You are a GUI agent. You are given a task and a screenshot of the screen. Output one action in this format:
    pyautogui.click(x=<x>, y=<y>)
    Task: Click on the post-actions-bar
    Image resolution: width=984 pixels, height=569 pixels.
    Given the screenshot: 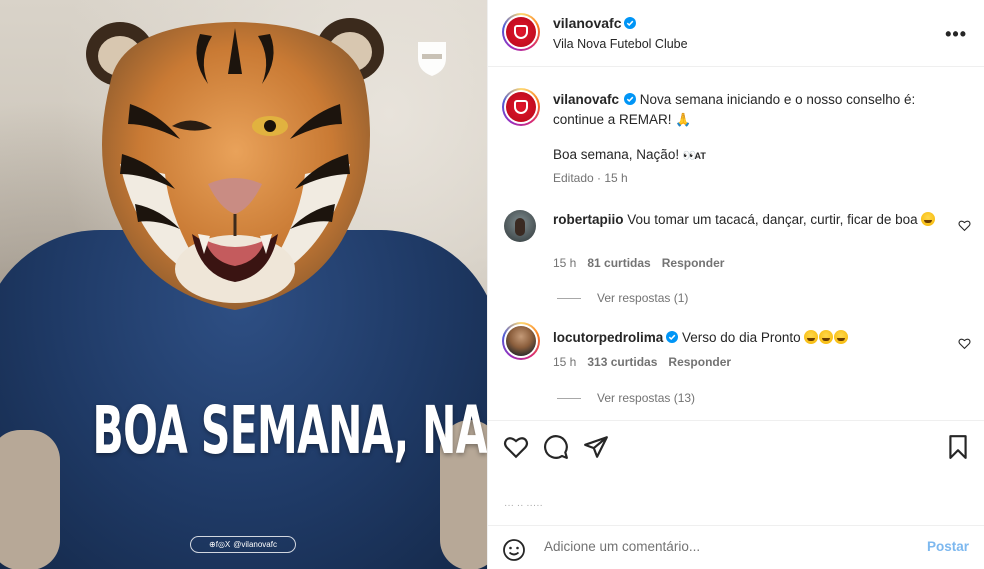 What is the action you would take?
    pyautogui.click(x=736, y=446)
    